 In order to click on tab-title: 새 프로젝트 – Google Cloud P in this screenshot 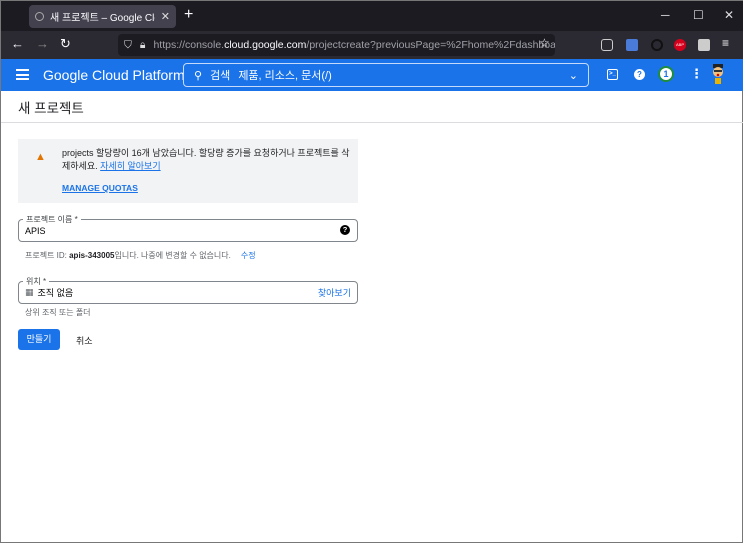, I will do `click(102, 18)`.